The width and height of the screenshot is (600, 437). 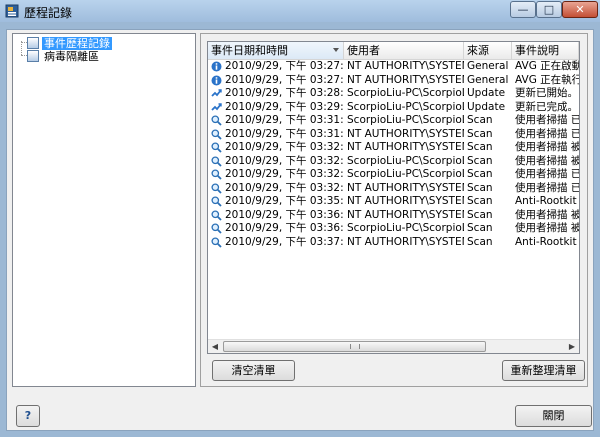 I want to click on update-icon, so click(x=216, y=93).